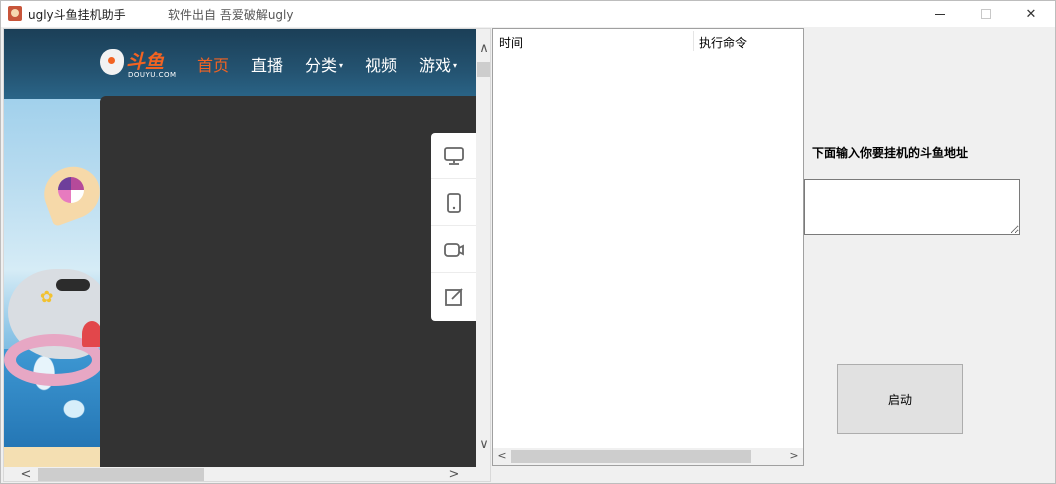 This screenshot has width=1056, height=484. Describe the element at coordinates (528, 14) in the screenshot. I see `title-bar: ugly斗鱼挂机助手 软件出自 吾爱破解ugly ✕` at that location.